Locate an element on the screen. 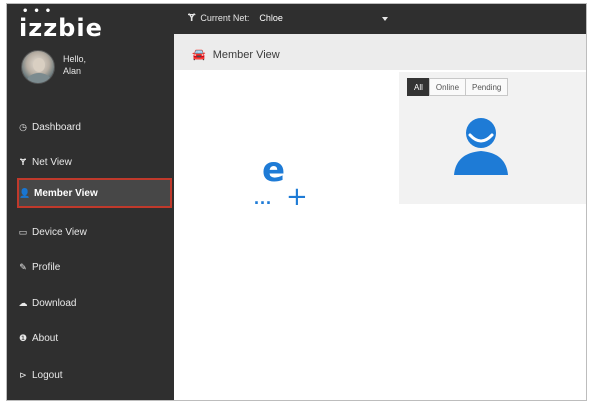 The width and height of the screenshot is (589, 404). tab-label: Pending is located at coordinates (487, 87).